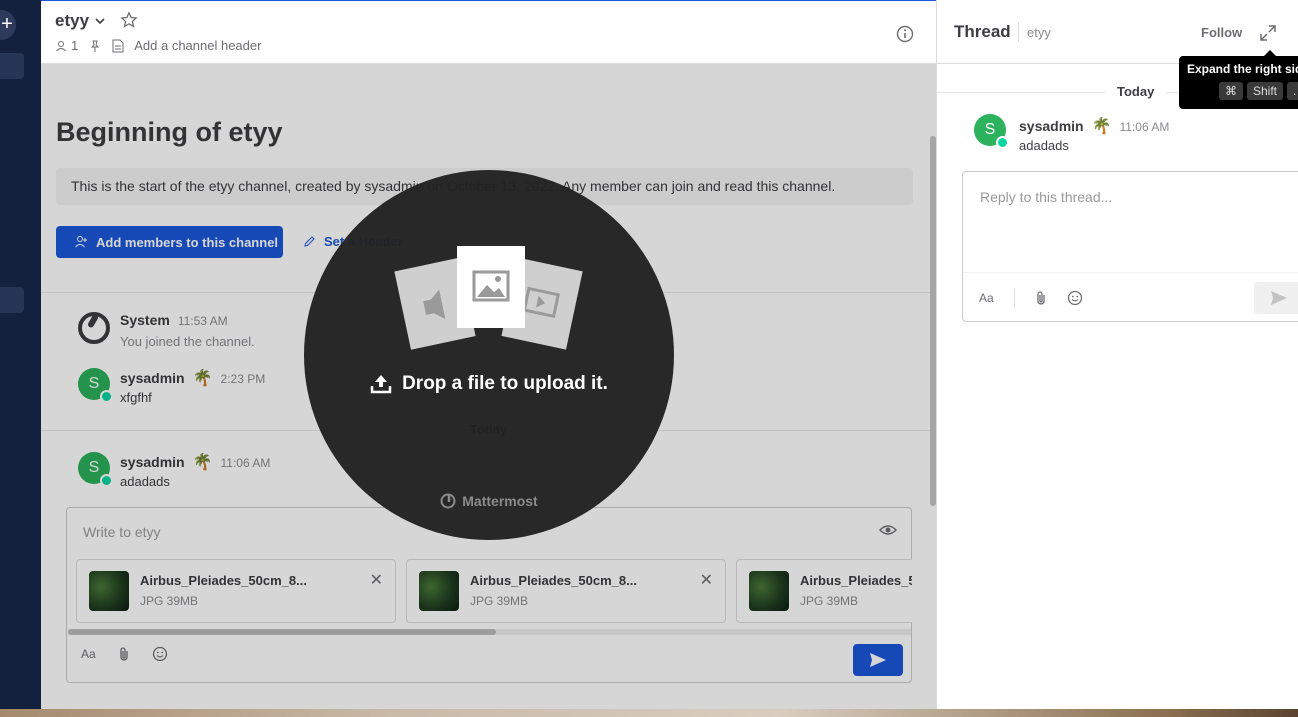 The width and height of the screenshot is (1298, 717). What do you see at coordinates (1136, 91) in the screenshot?
I see `date-label: Today` at bounding box center [1136, 91].